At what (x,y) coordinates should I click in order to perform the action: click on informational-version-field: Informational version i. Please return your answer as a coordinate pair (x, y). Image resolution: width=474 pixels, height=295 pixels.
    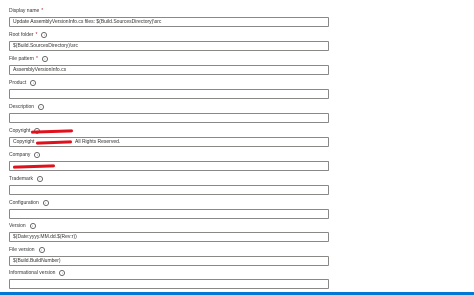
    Looking at the image, I should click on (169, 279).